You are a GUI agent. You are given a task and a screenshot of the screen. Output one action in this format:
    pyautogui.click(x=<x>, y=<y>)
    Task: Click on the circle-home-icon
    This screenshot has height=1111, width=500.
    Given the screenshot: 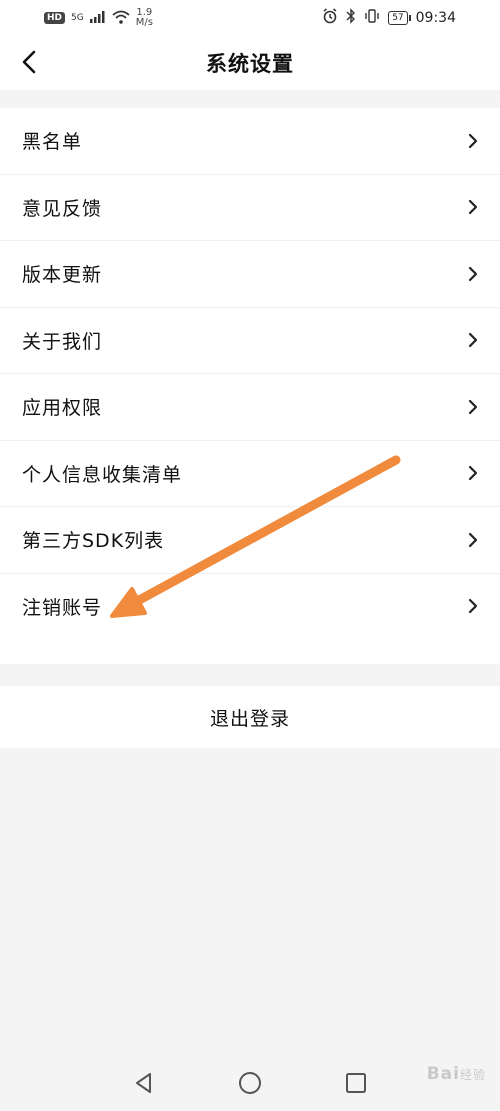 What is the action you would take?
    pyautogui.click(x=250, y=1083)
    